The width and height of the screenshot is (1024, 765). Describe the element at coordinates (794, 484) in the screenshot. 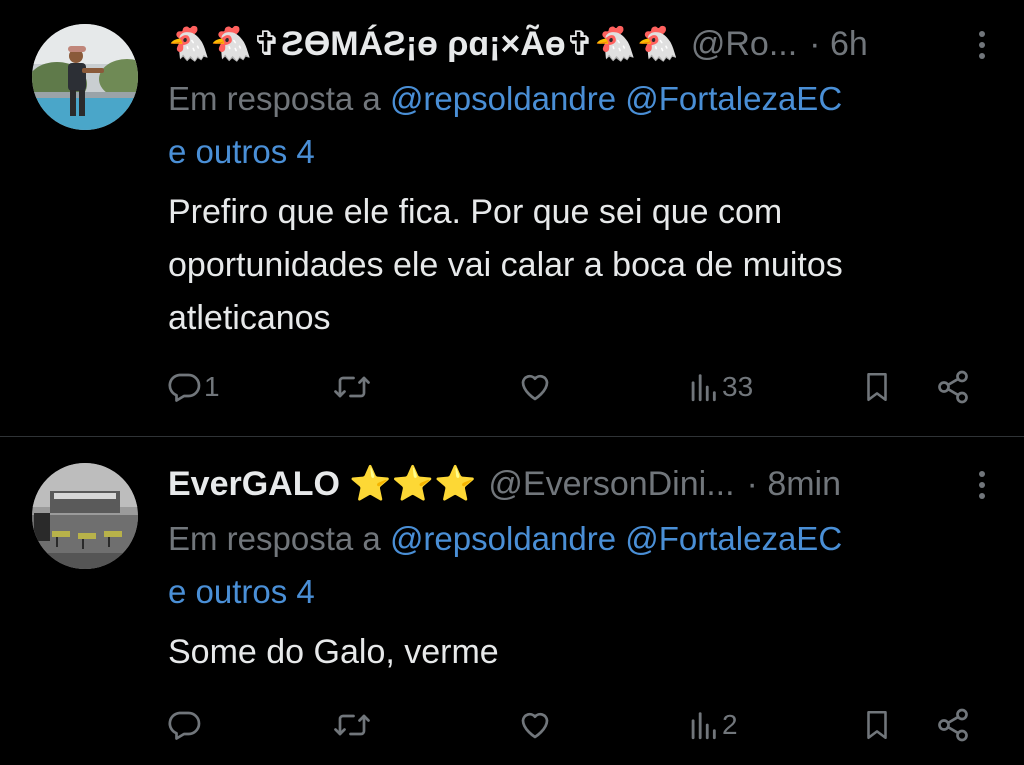

I see `timestamp: · 8min` at that location.